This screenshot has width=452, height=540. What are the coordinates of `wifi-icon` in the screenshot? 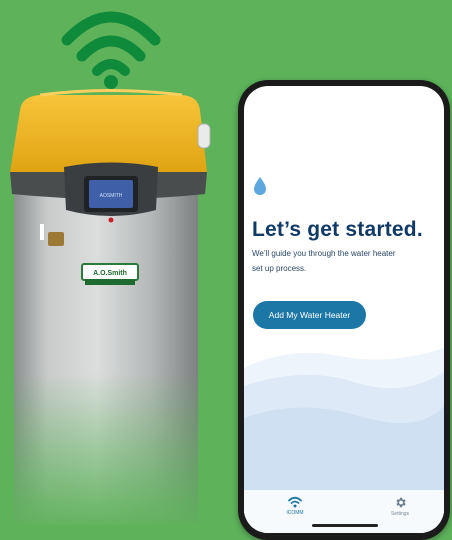 It's located at (295, 502).